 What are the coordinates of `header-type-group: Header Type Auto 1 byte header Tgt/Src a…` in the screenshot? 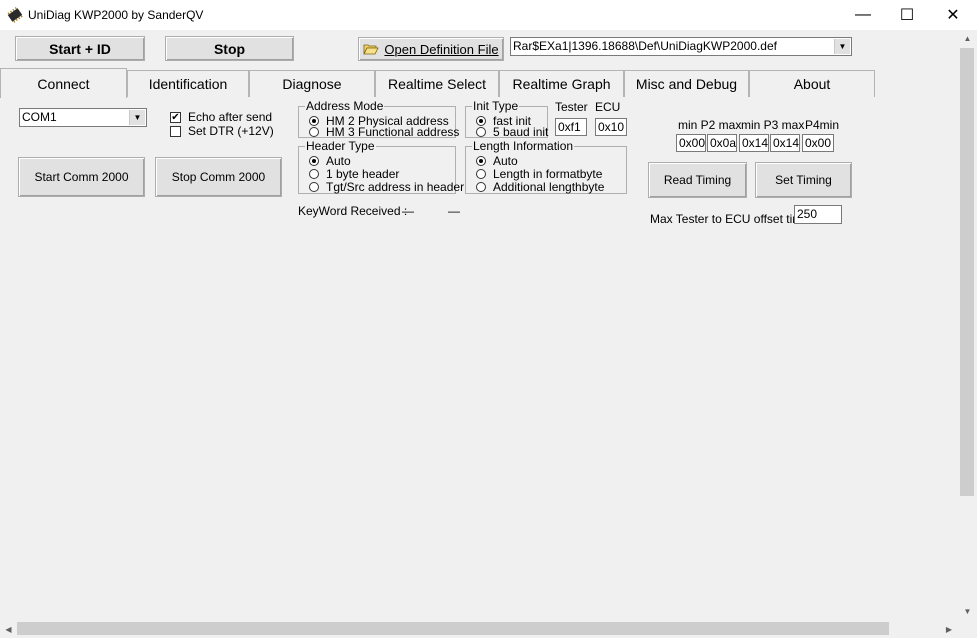 It's located at (381, 166).